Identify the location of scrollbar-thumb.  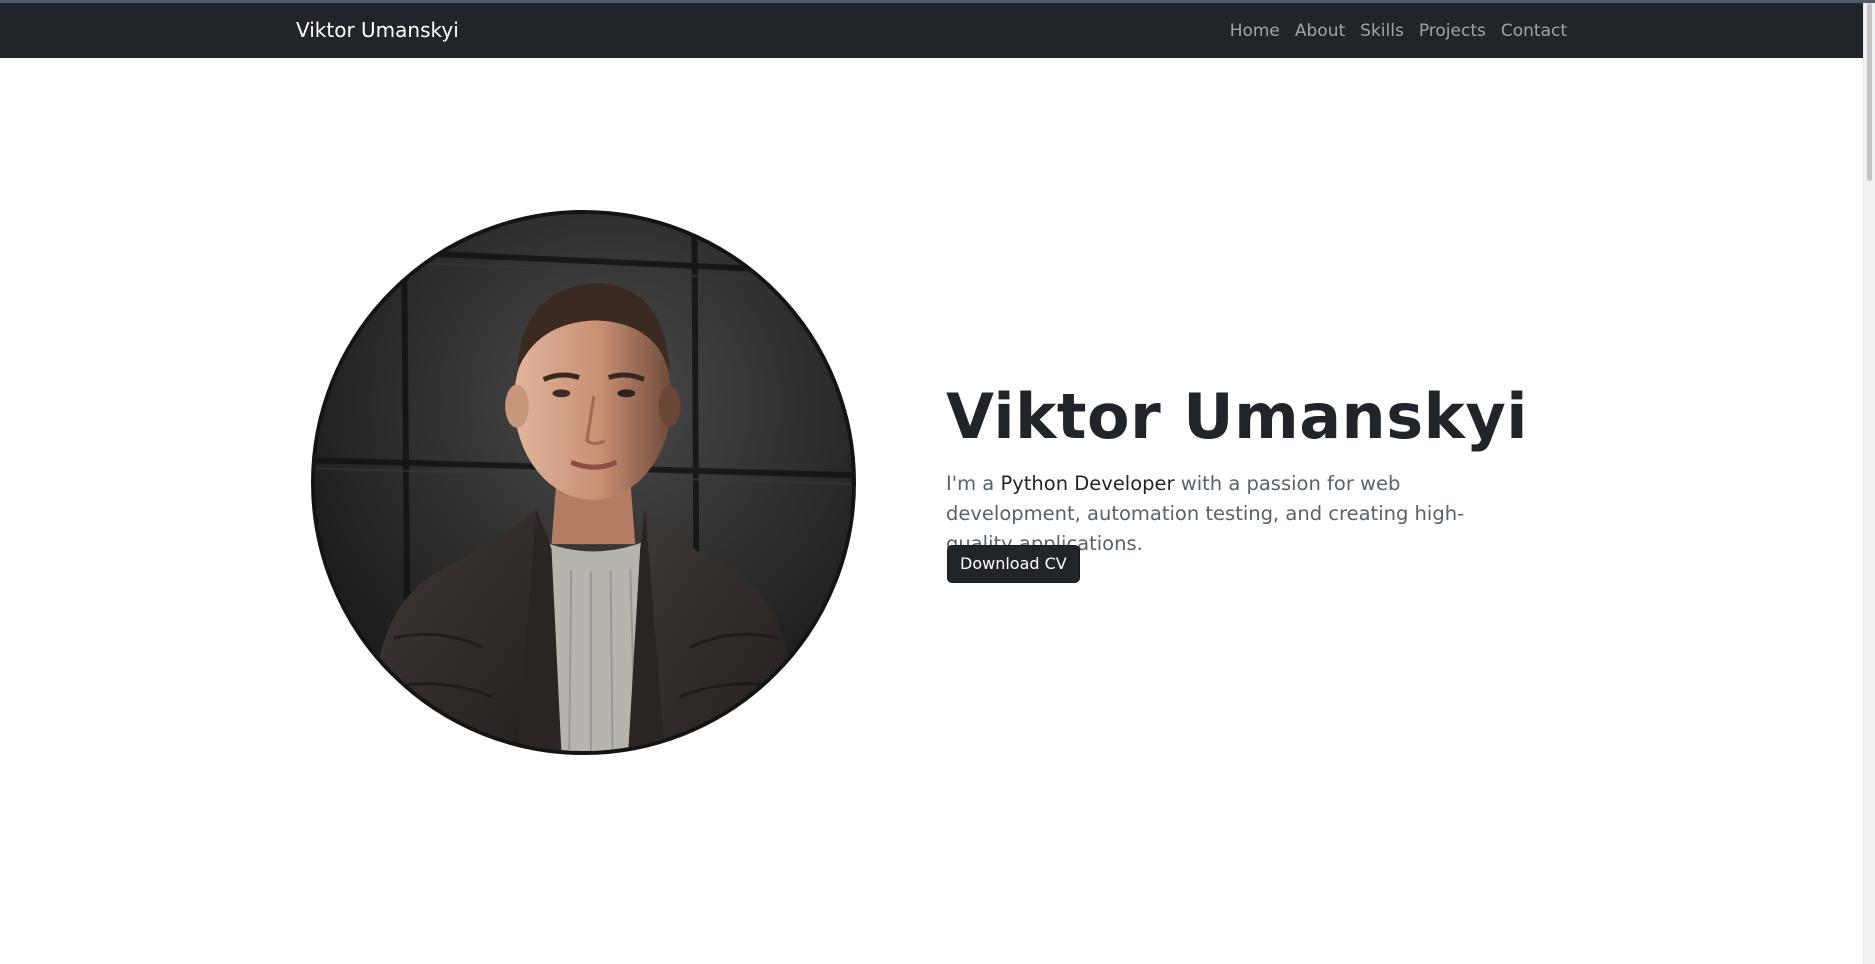
(1869, 92).